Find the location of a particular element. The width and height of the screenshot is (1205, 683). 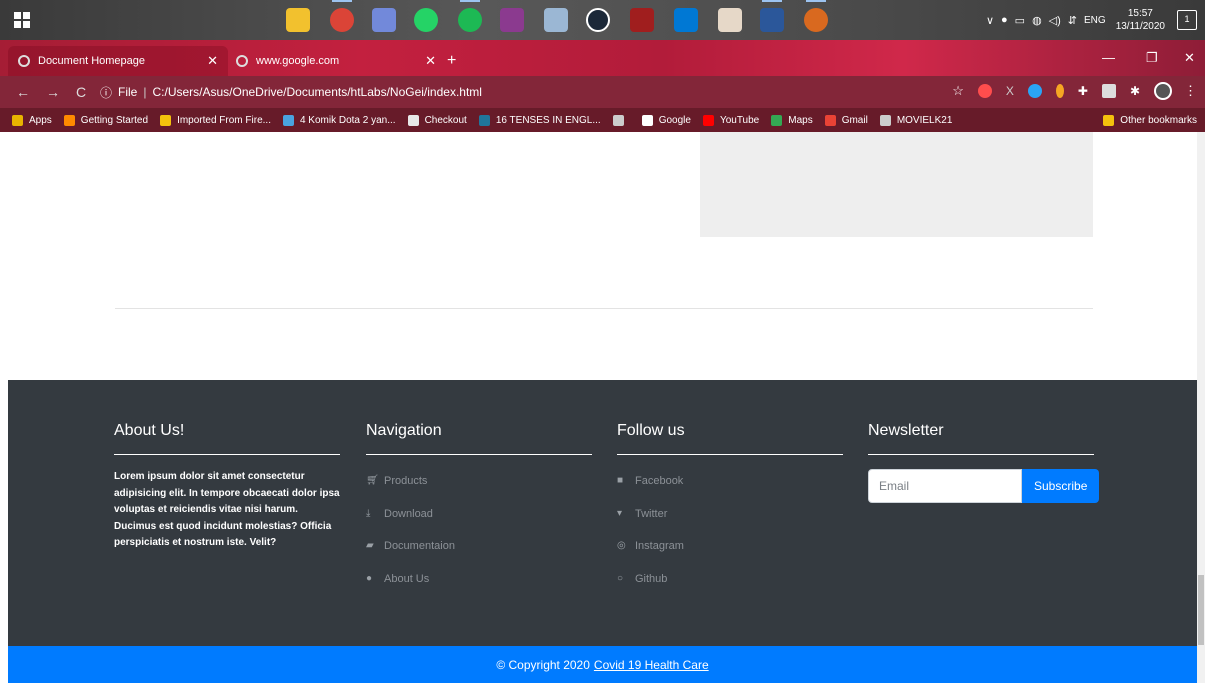

footer-link-documentation: ▰ Documentaion is located at coordinates (479, 556).